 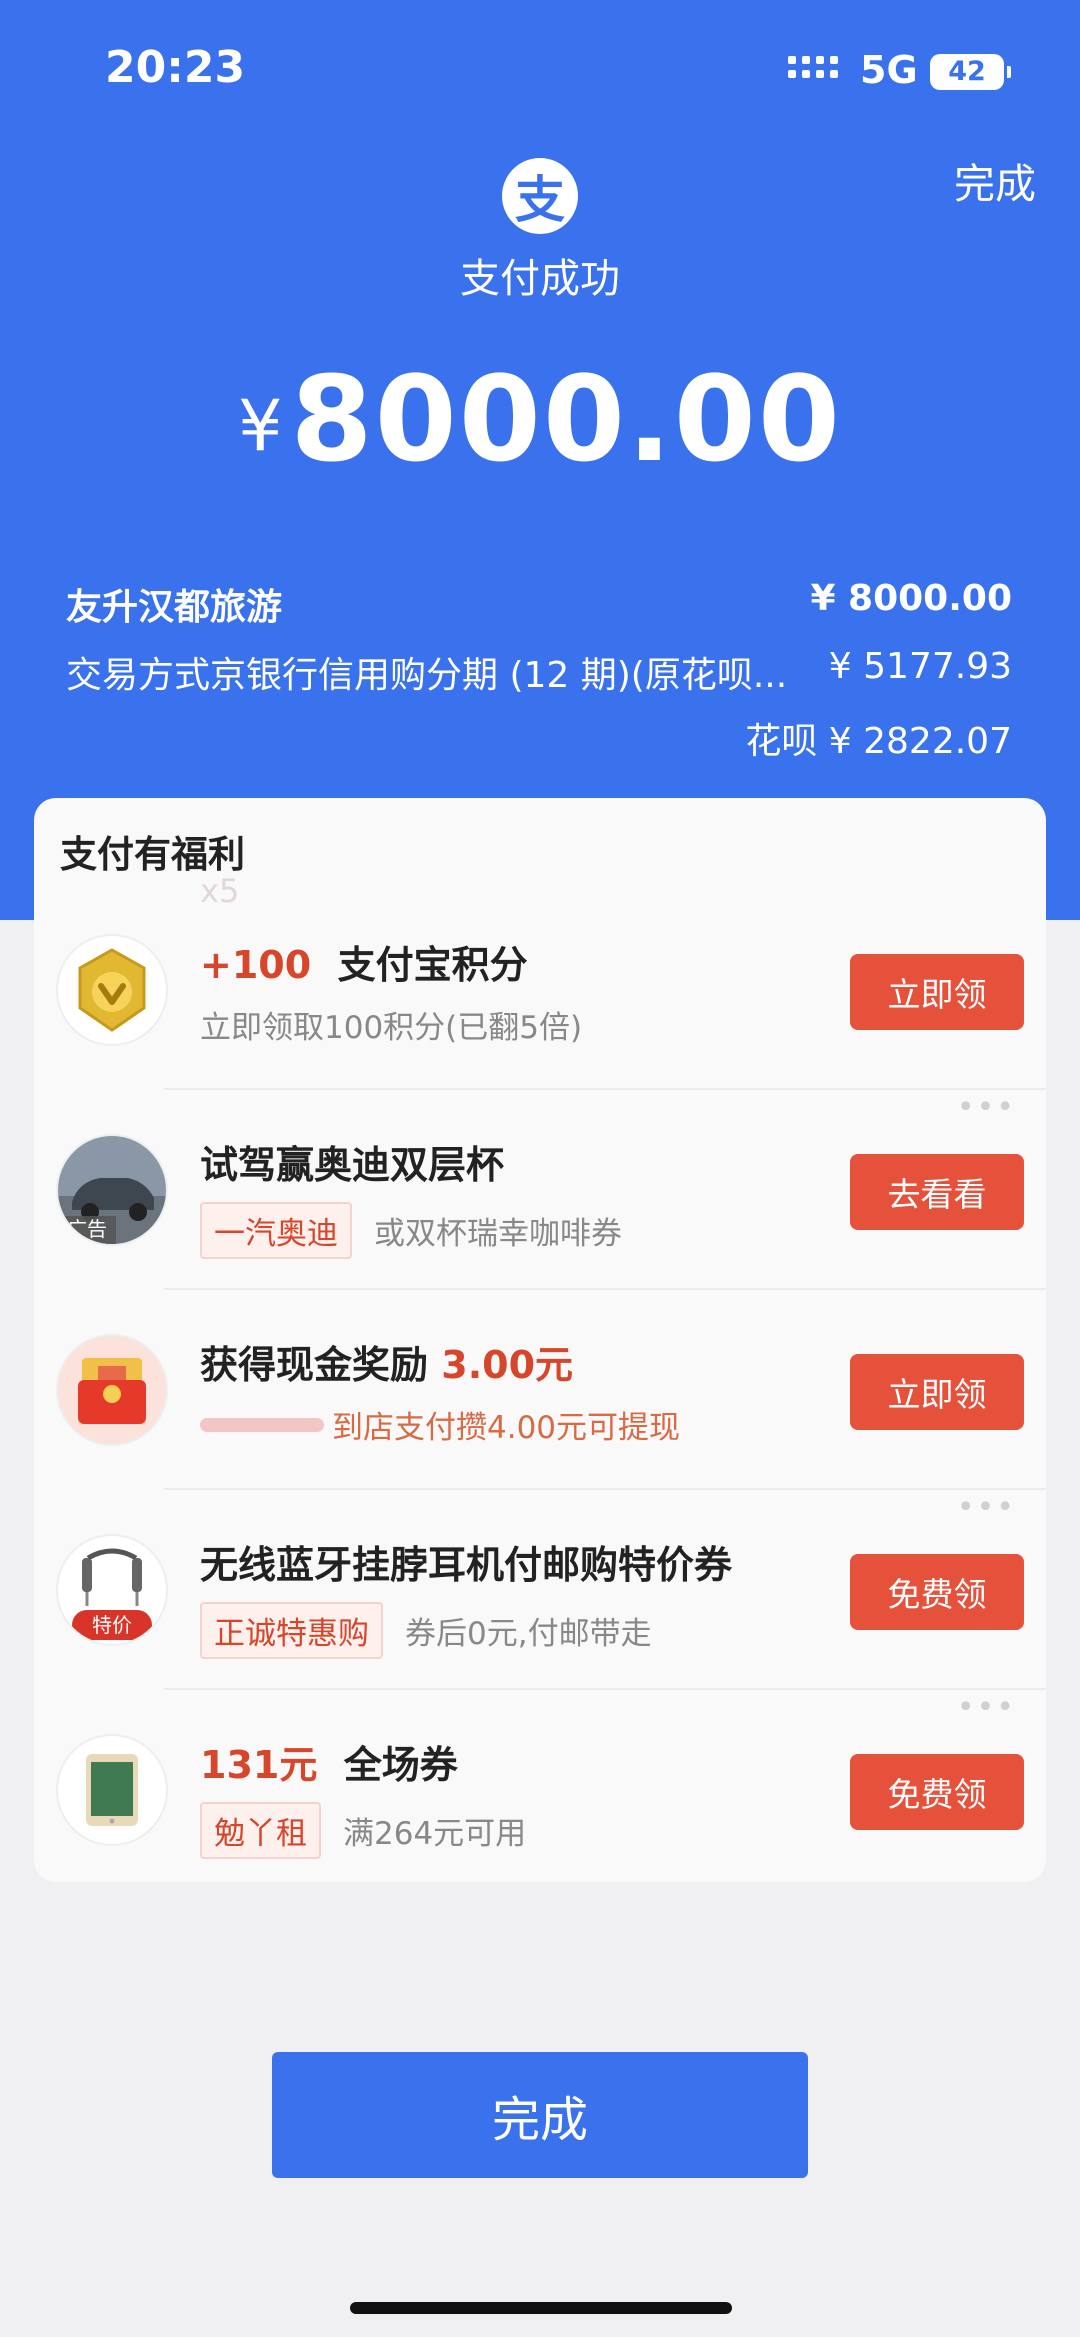 What do you see at coordinates (291, 1630) in the screenshot?
I see `brand-tag: 正诚特惠购` at bounding box center [291, 1630].